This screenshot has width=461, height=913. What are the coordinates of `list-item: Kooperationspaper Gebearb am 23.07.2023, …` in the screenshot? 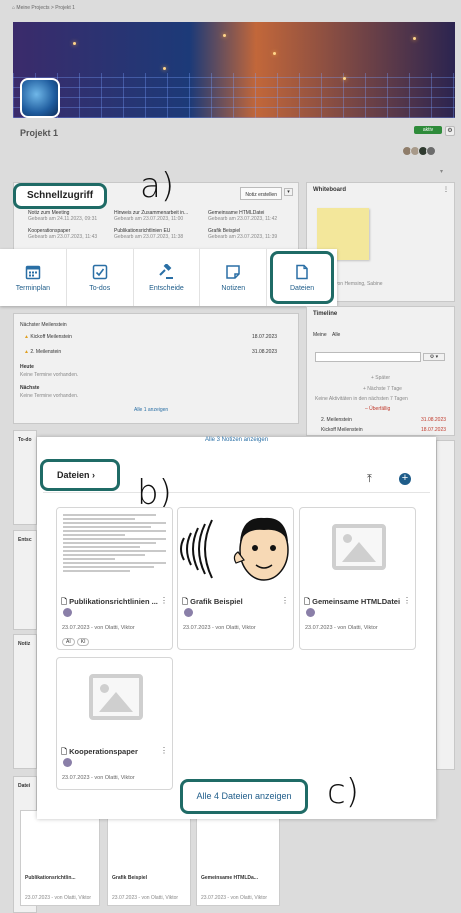 It's located at (73, 234).